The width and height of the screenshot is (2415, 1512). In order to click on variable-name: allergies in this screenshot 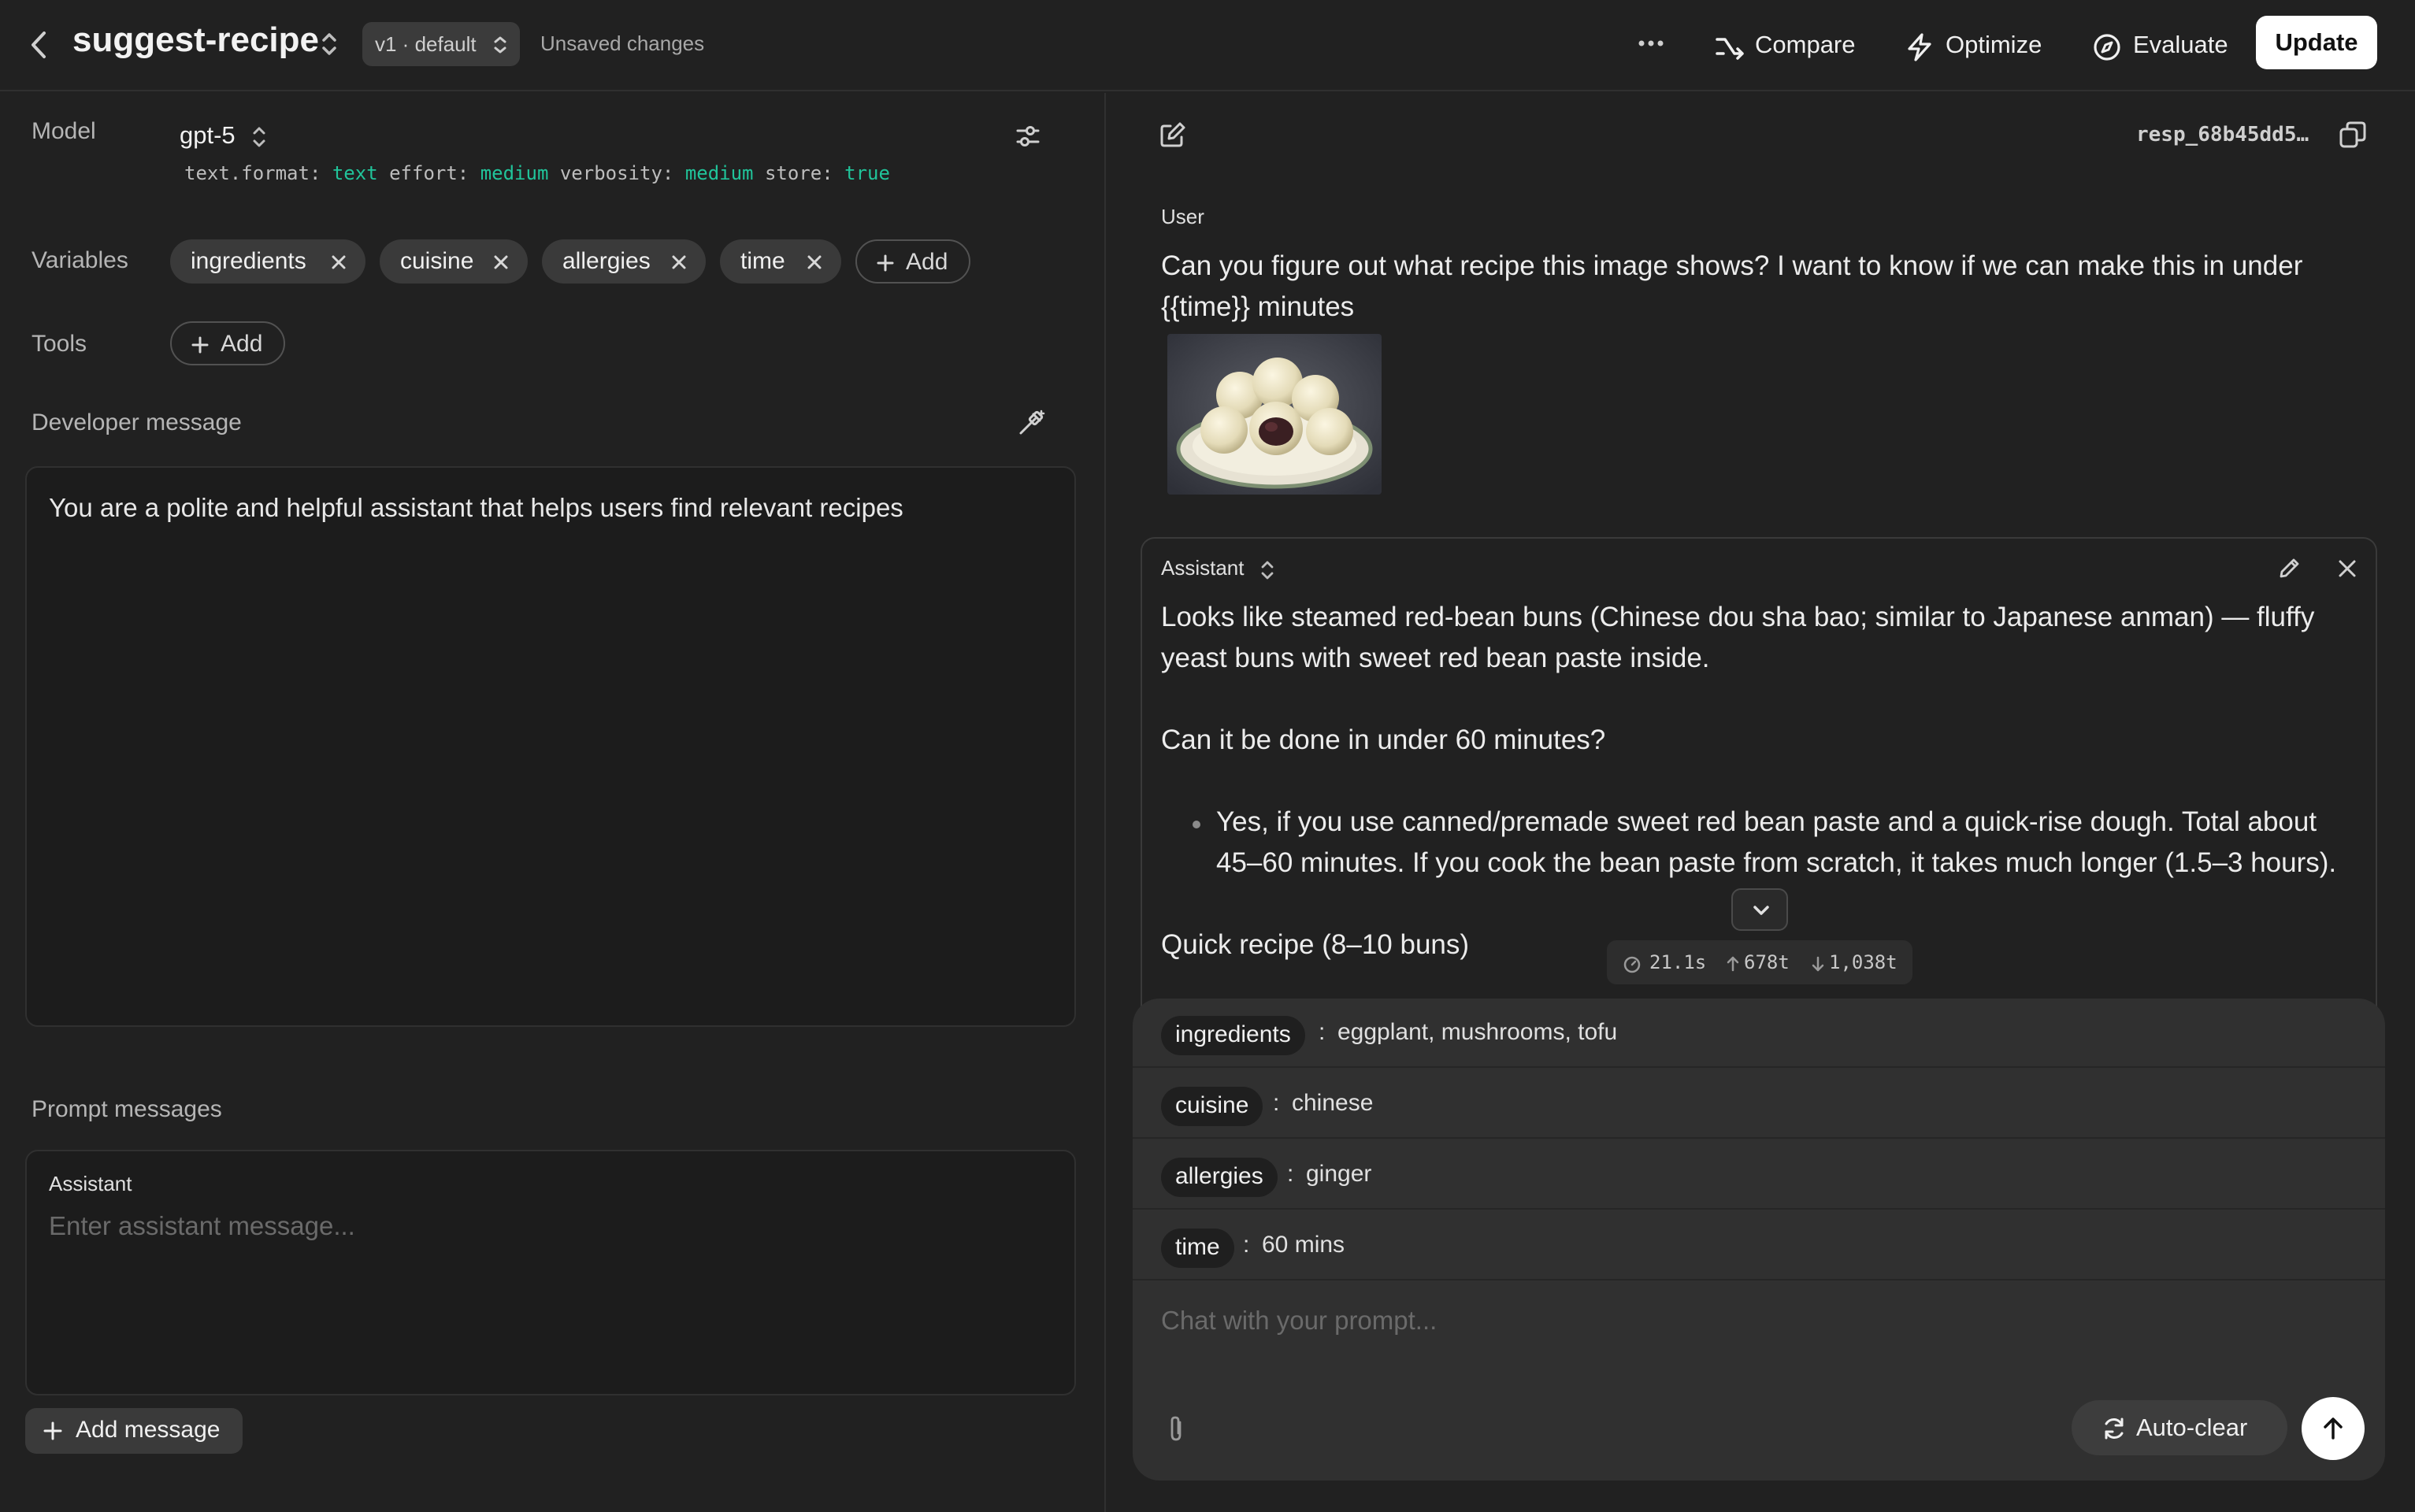, I will do `click(1219, 1177)`.